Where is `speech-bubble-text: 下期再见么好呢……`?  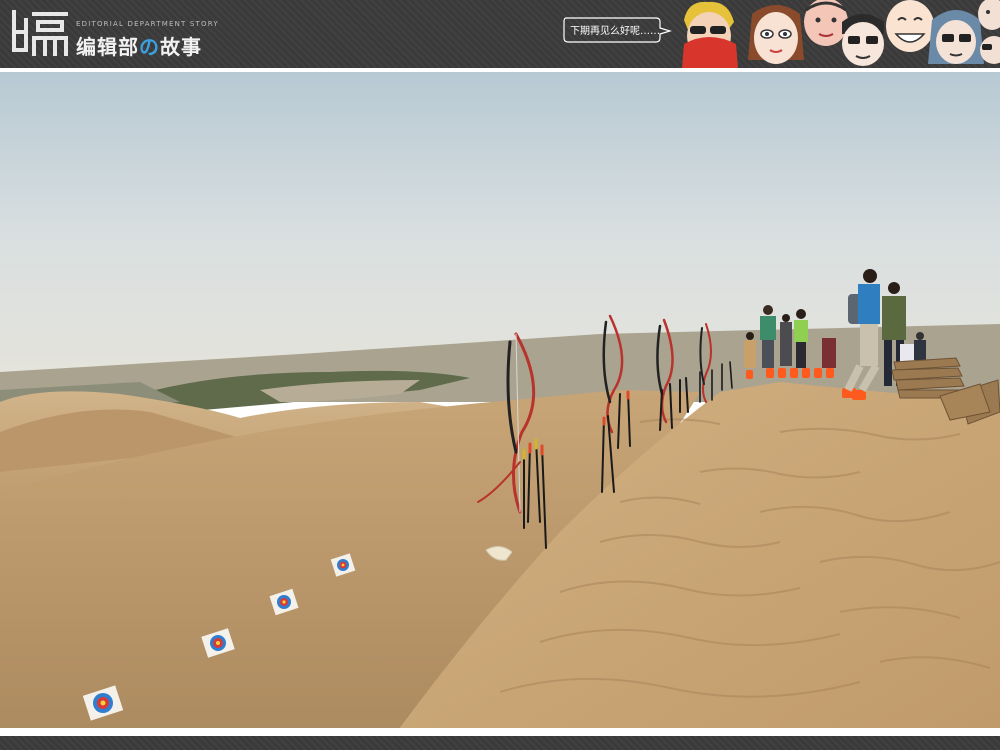
speech-bubble-text: 下期再见么好呢…… is located at coordinates (615, 31).